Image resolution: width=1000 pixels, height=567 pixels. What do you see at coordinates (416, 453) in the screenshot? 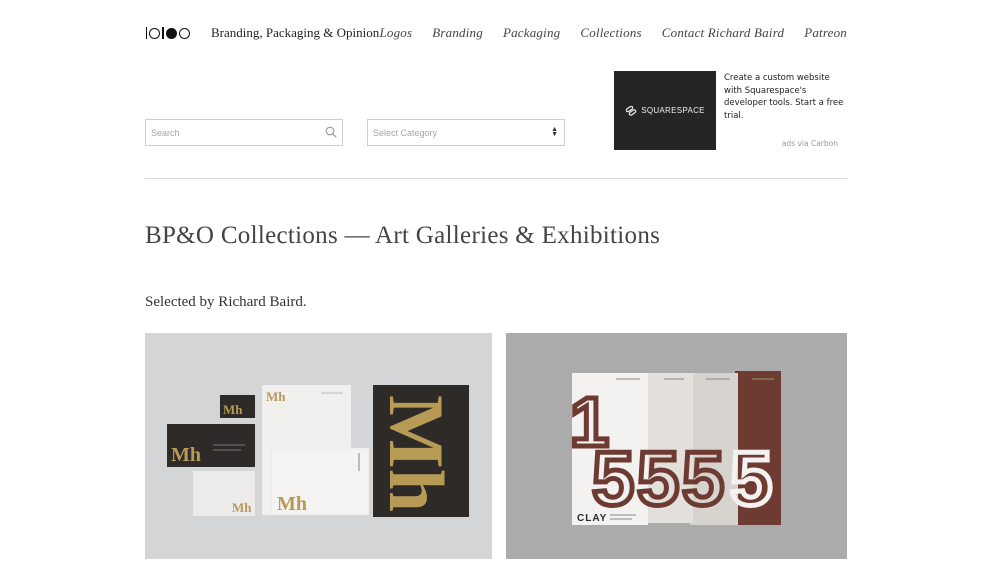
I see `folder-mark-text: Mh` at bounding box center [416, 453].